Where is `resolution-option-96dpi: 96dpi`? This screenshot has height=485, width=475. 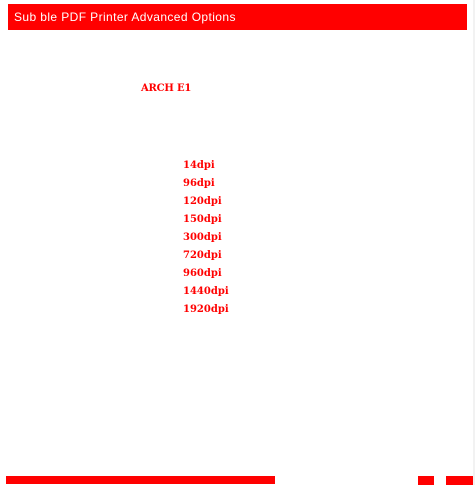 resolution-option-96dpi: 96dpi is located at coordinates (206, 186).